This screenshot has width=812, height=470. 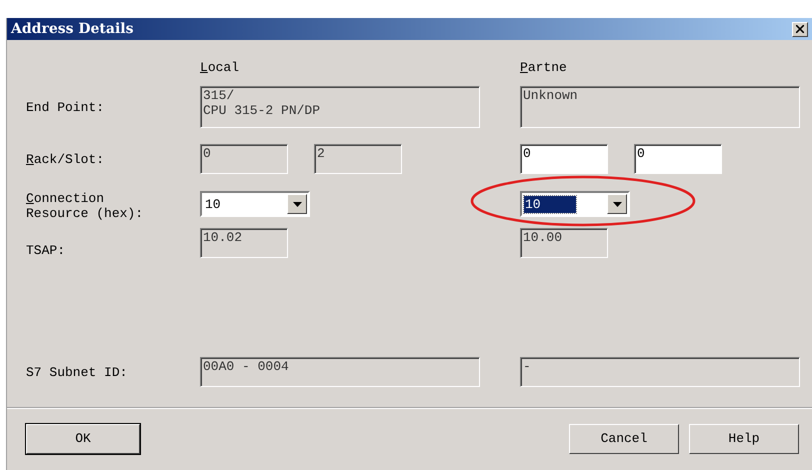 What do you see at coordinates (65, 107) in the screenshot?
I see `field-label: End Point:` at bounding box center [65, 107].